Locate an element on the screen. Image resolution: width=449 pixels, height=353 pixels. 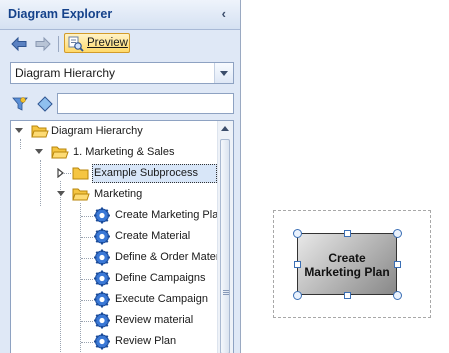
tree-node-root: Diagram Hierarchy is located at coordinates (115, 131).